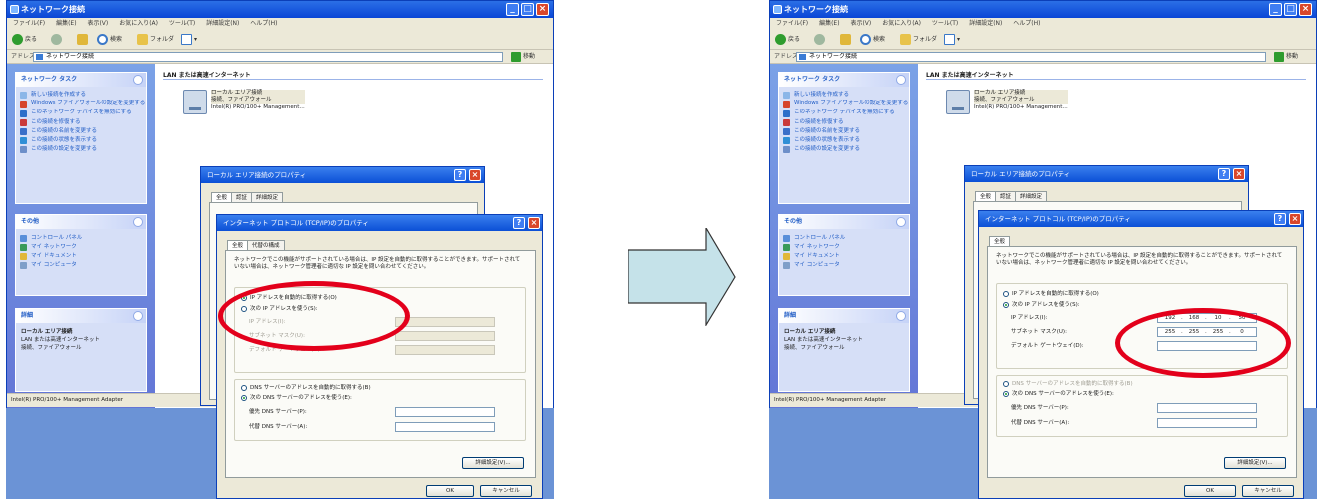 This screenshot has height=499, width=1322. What do you see at coordinates (1006, 394) in the screenshot?
I see `radio-dot-icon` at bounding box center [1006, 394].